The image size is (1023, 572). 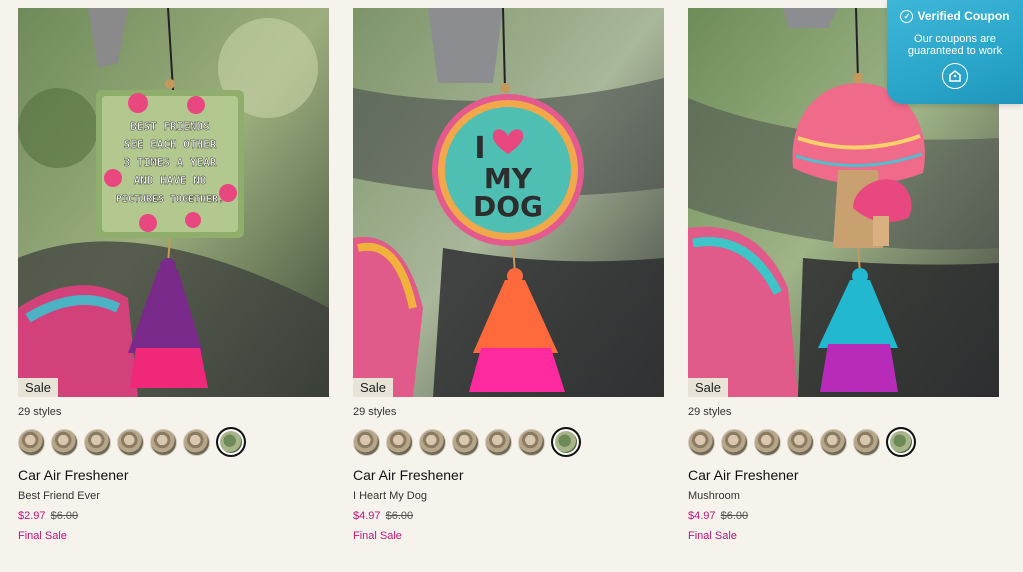 I want to click on coupon-title: Verified Coupon, so click(x=963, y=16).